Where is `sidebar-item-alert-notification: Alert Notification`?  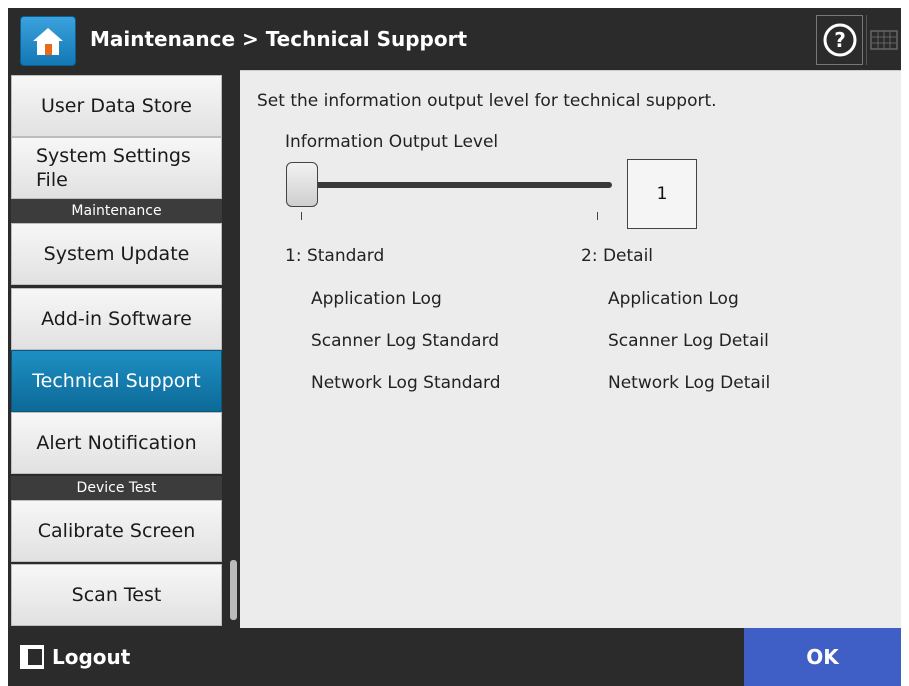 sidebar-item-alert-notification: Alert Notification is located at coordinates (116, 443).